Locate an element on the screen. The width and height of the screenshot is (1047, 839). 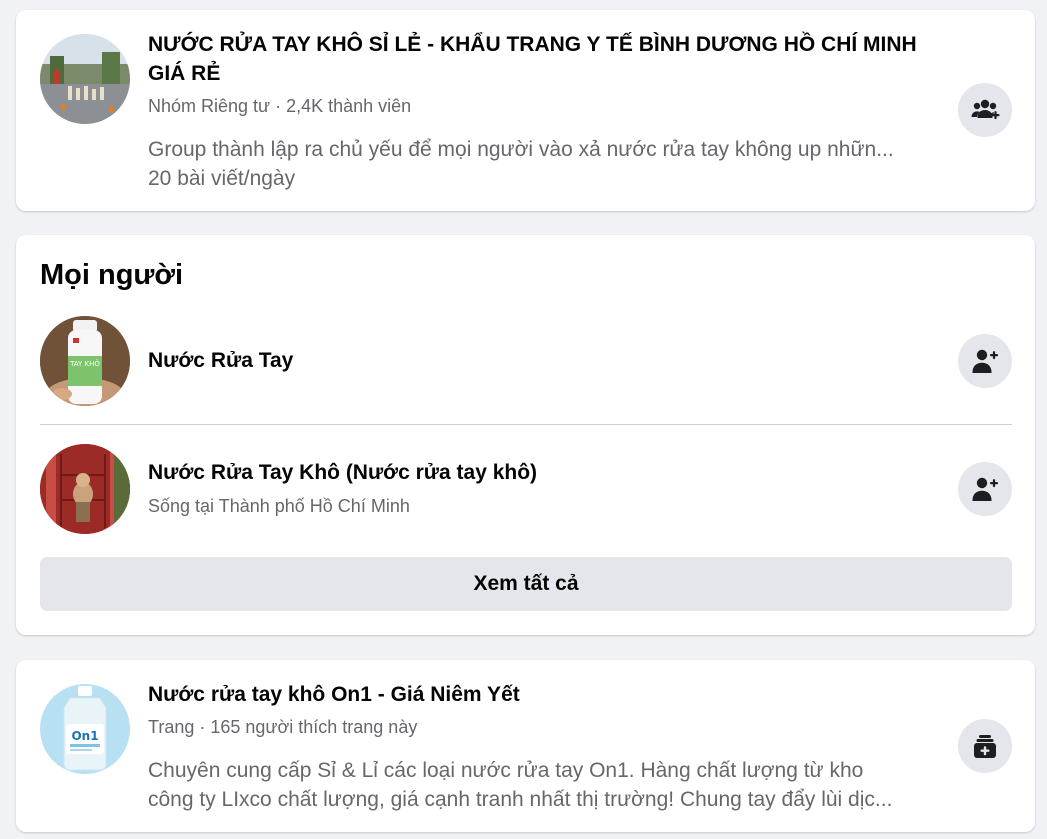
group-posts-per-day: 20 bài viết/ngày is located at coordinates (222, 178).